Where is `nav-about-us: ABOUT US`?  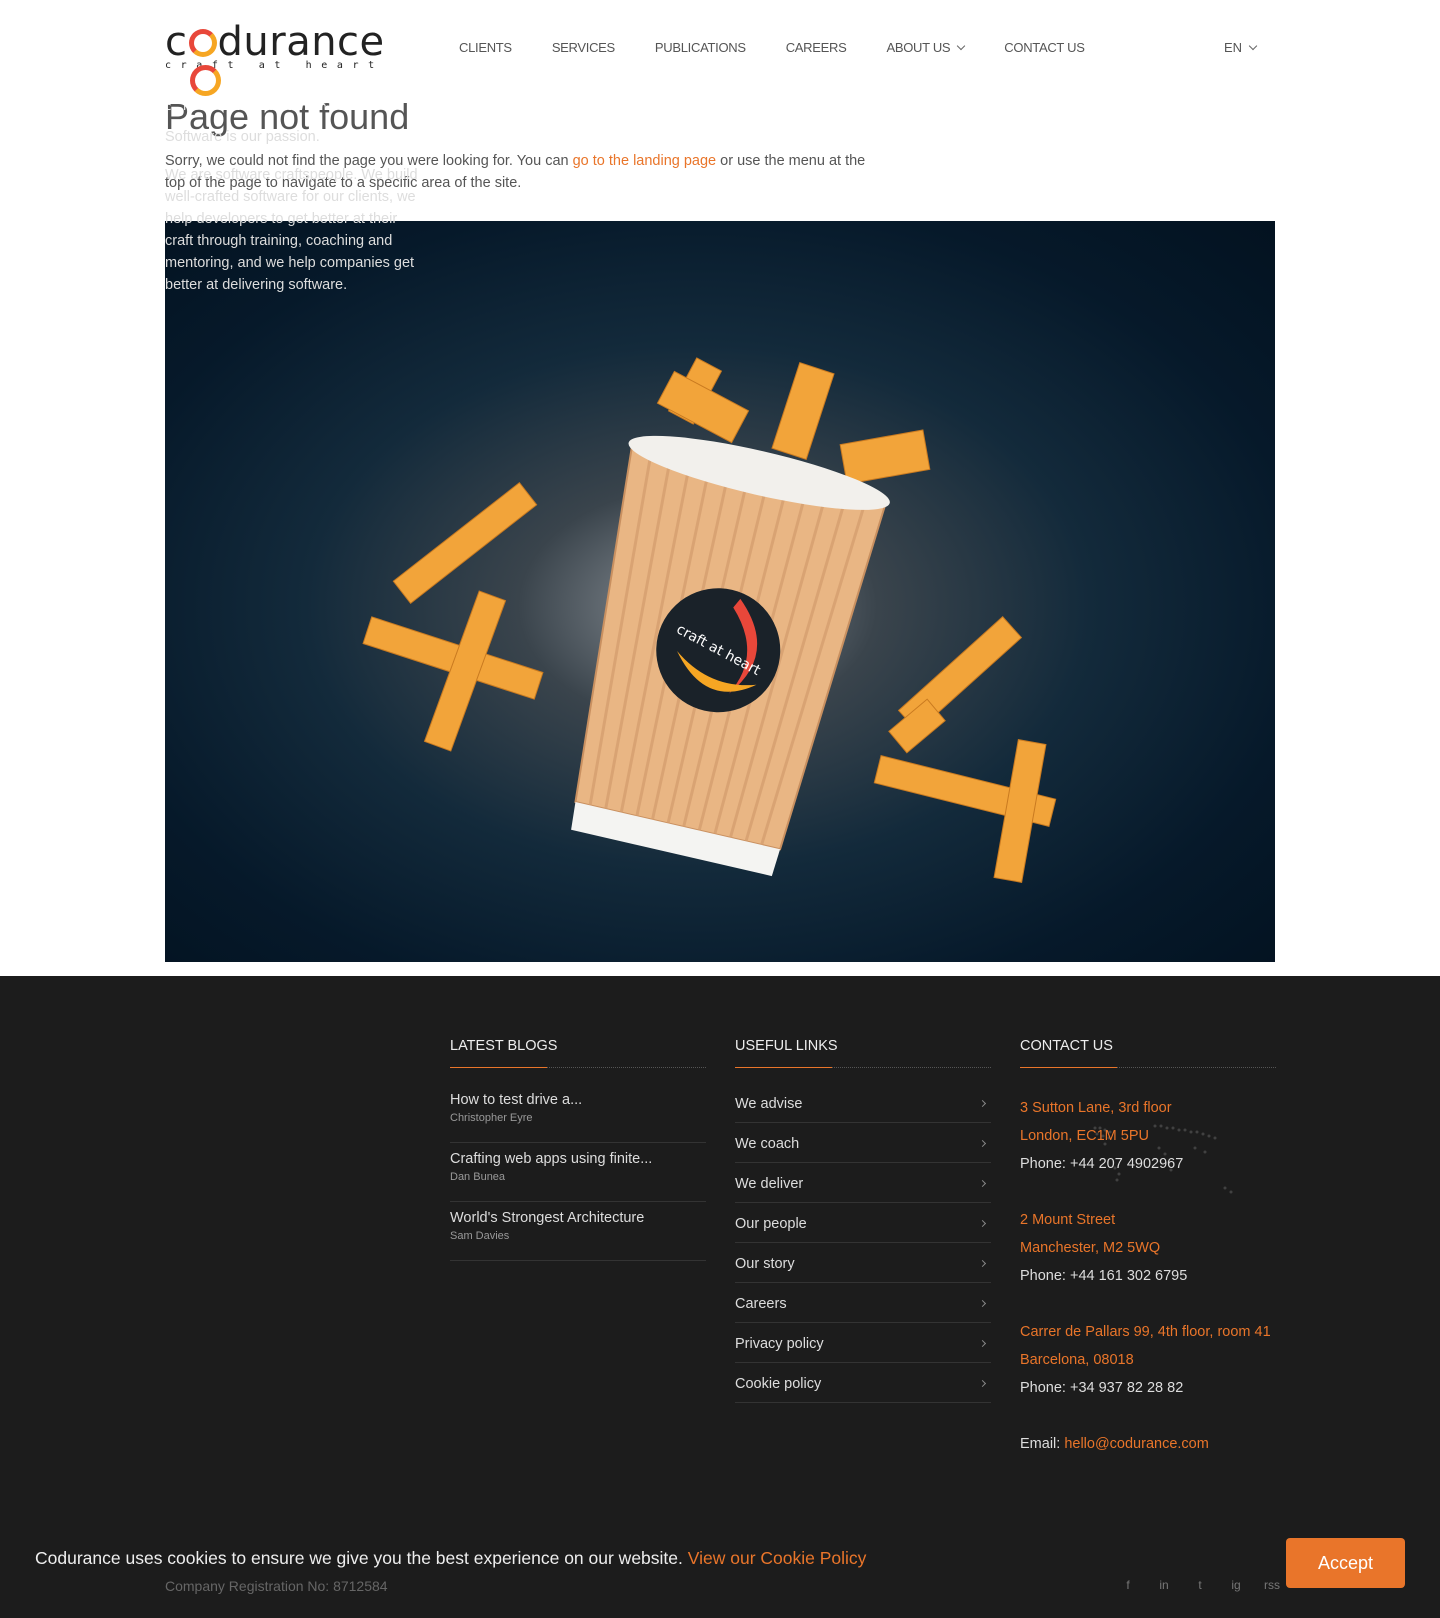
nav-about-us: ABOUT US is located at coordinates (926, 47).